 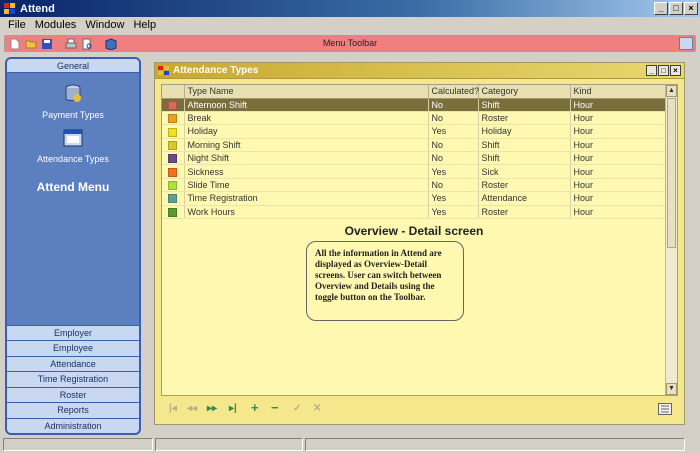 What do you see at coordinates (350, 8) in the screenshot?
I see `window-titlebar: Attend _ □ ×` at bounding box center [350, 8].